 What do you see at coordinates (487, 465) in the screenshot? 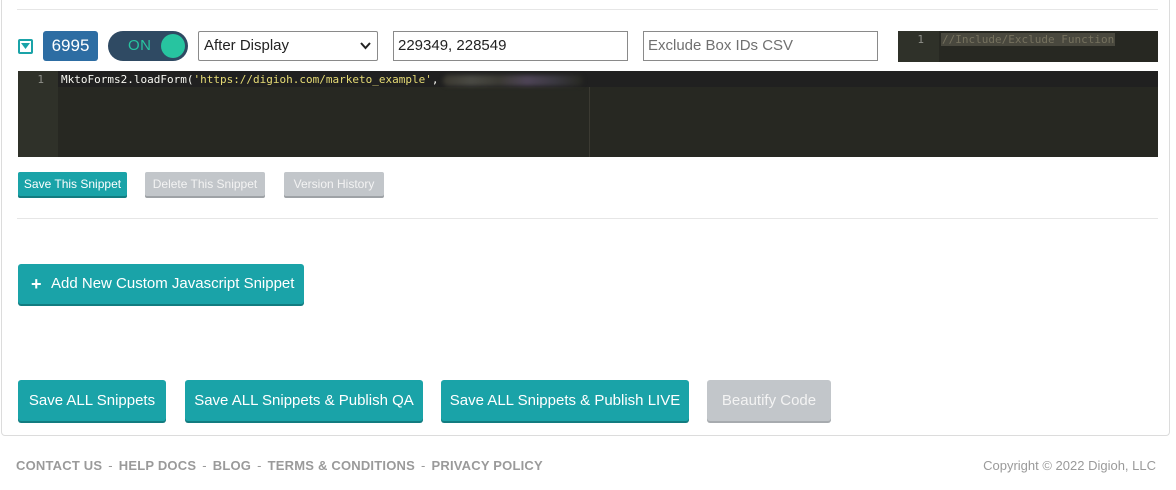
I see `footer-link-privacy: PRIVACY POLICY` at bounding box center [487, 465].